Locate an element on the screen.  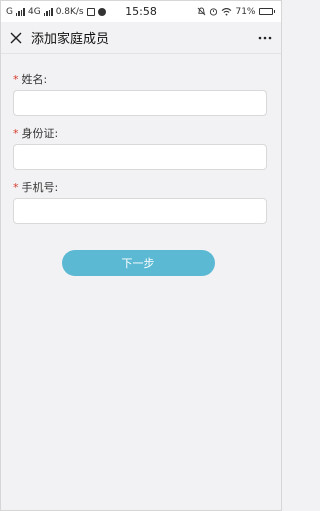
battery-icon is located at coordinates (266, 11).